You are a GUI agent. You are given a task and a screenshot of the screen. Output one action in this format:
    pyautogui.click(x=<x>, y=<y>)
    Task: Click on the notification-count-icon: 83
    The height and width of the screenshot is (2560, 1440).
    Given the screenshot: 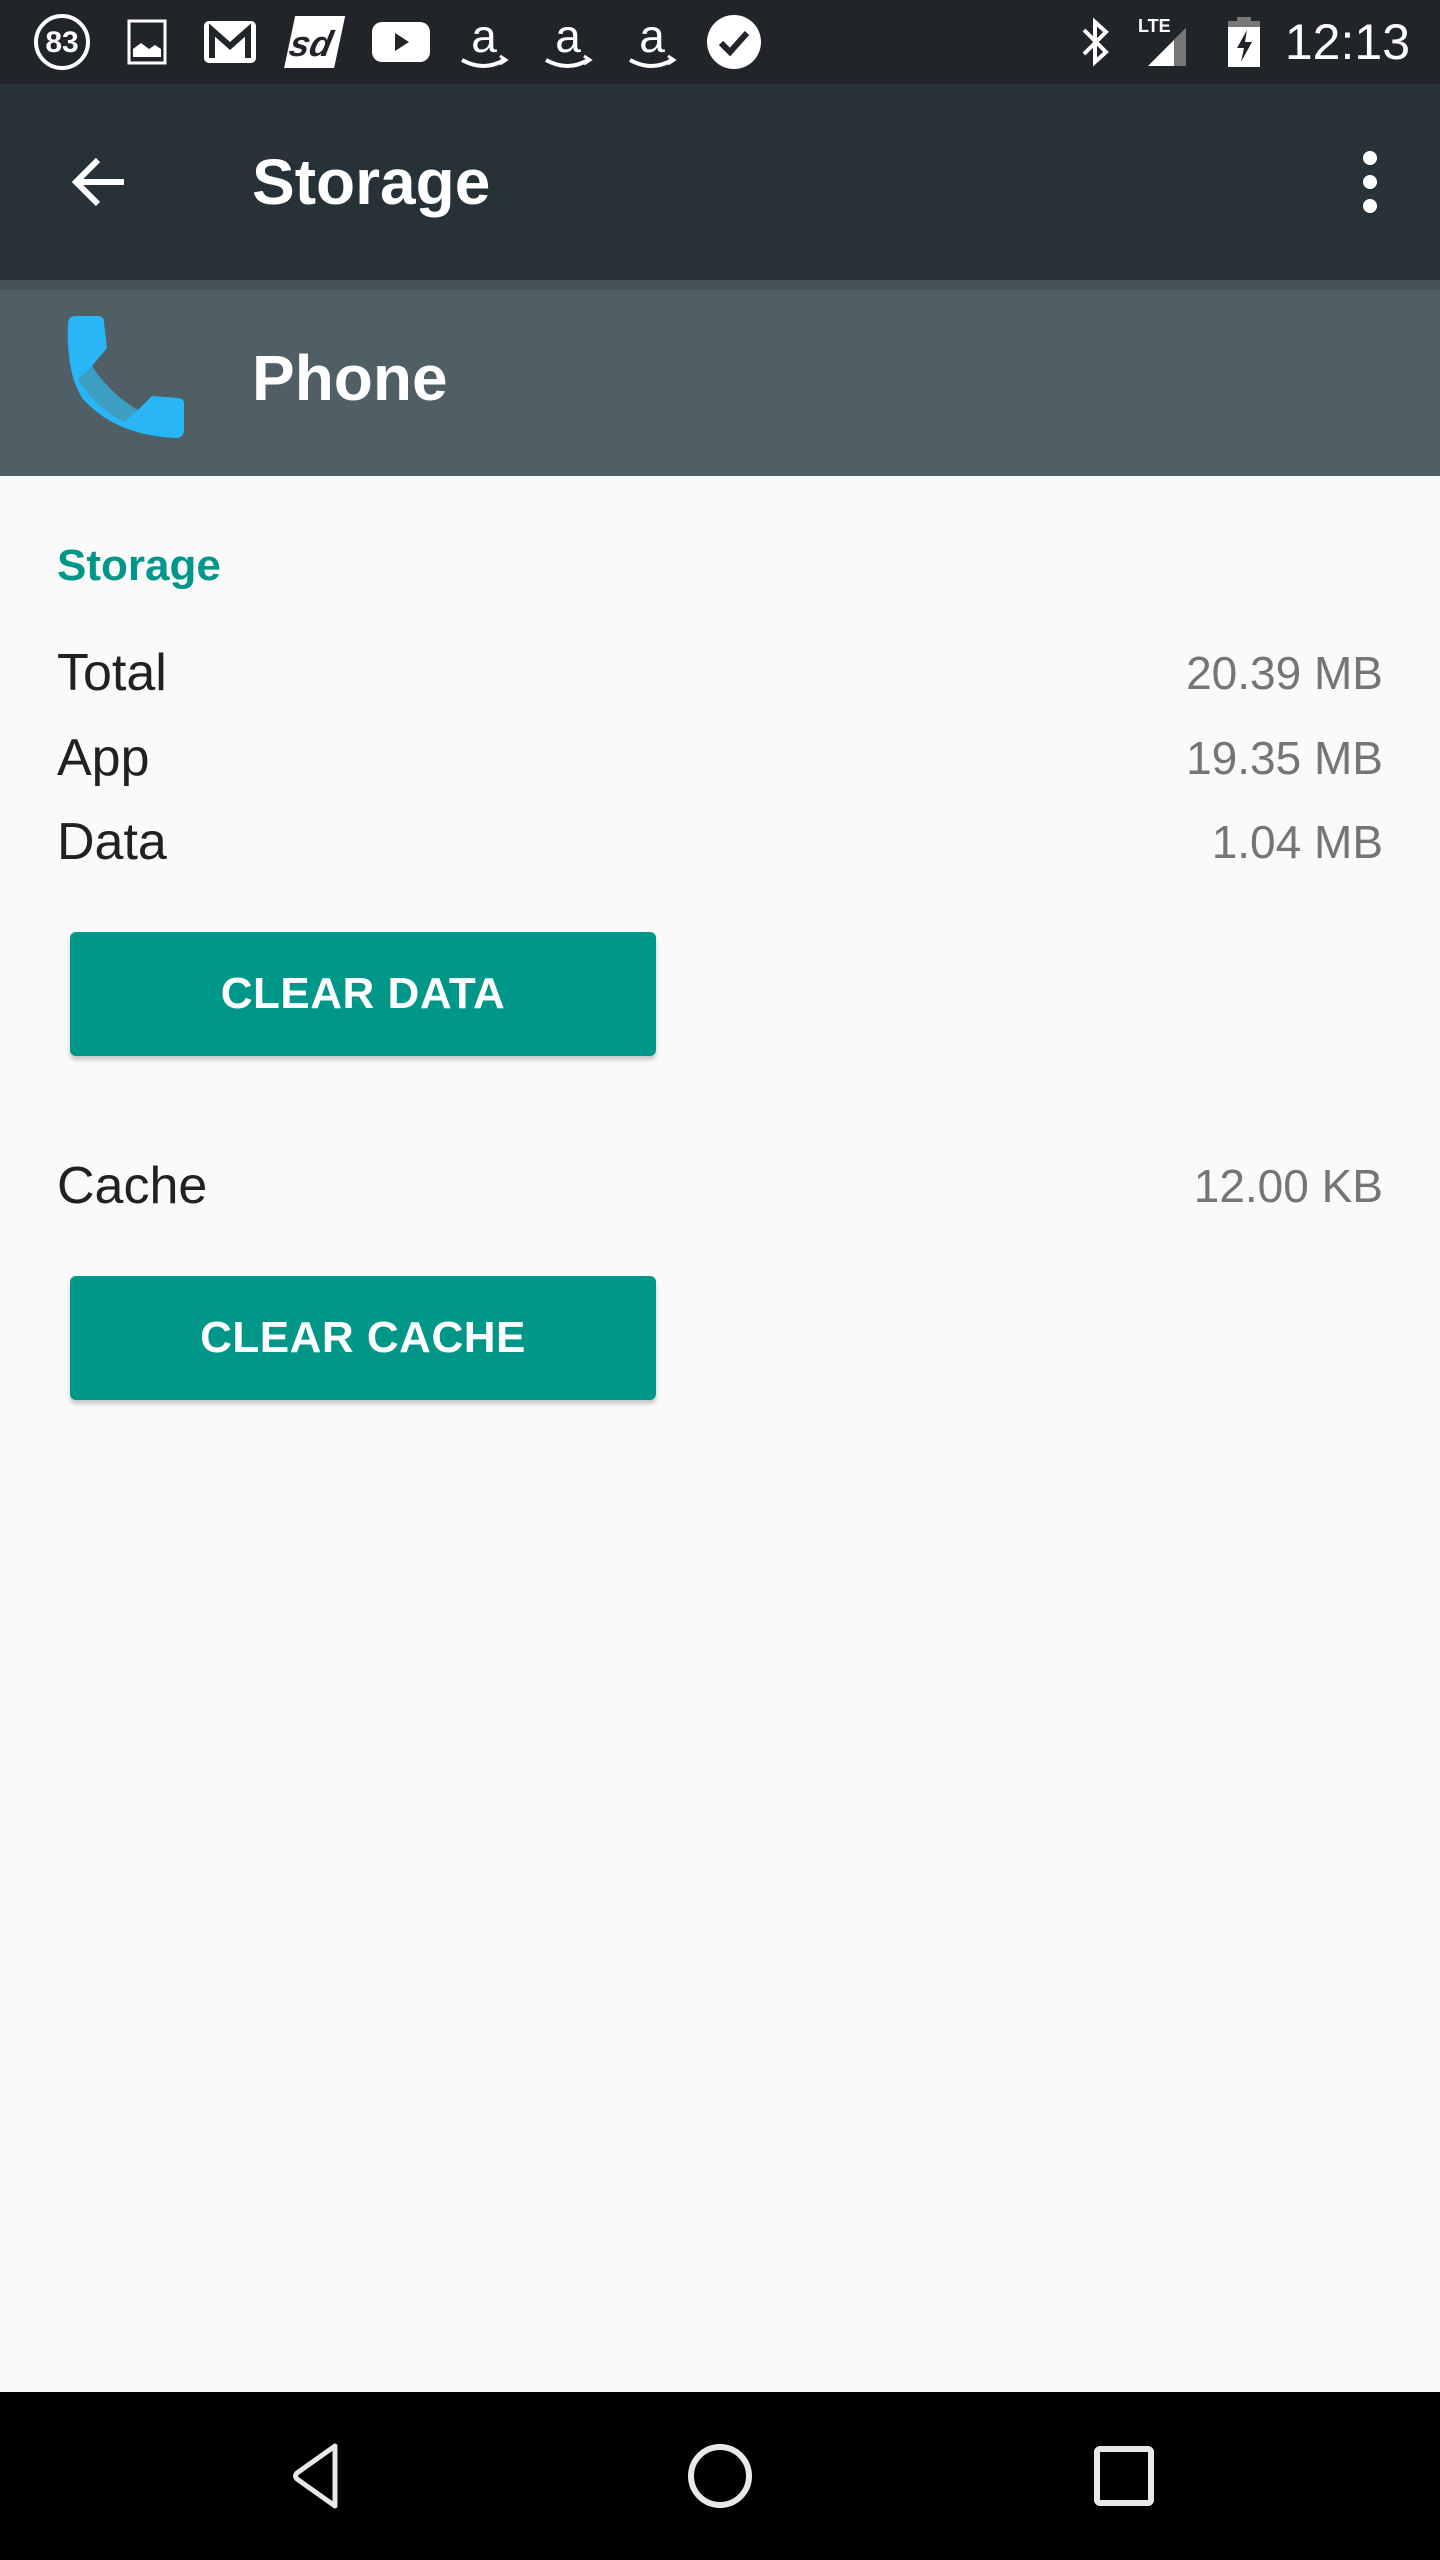 What is the action you would take?
    pyautogui.click(x=62, y=42)
    